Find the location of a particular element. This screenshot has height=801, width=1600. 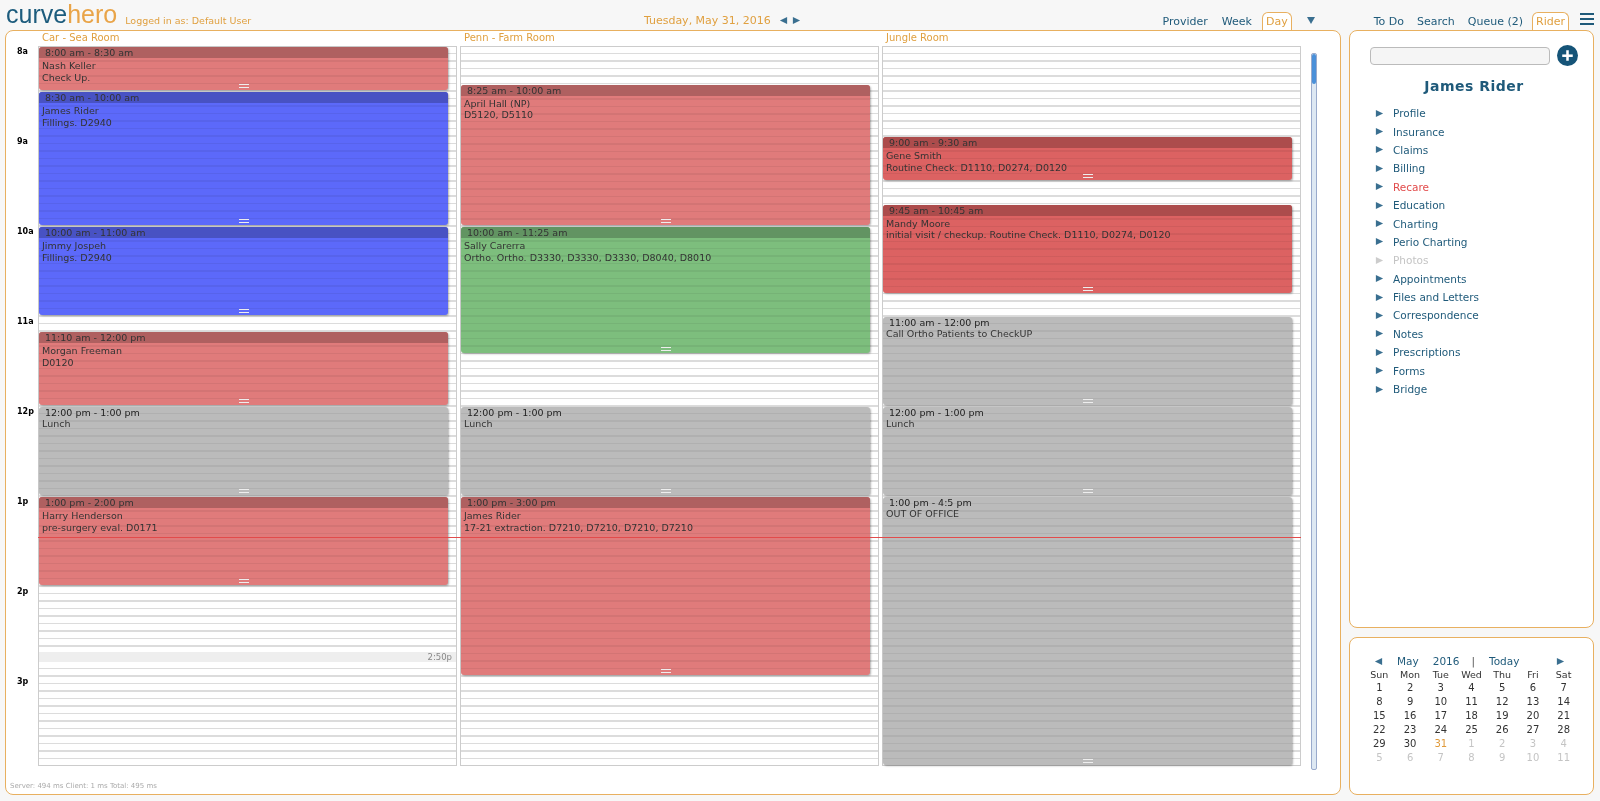

menu-link: Perio Charting is located at coordinates (1430, 241).